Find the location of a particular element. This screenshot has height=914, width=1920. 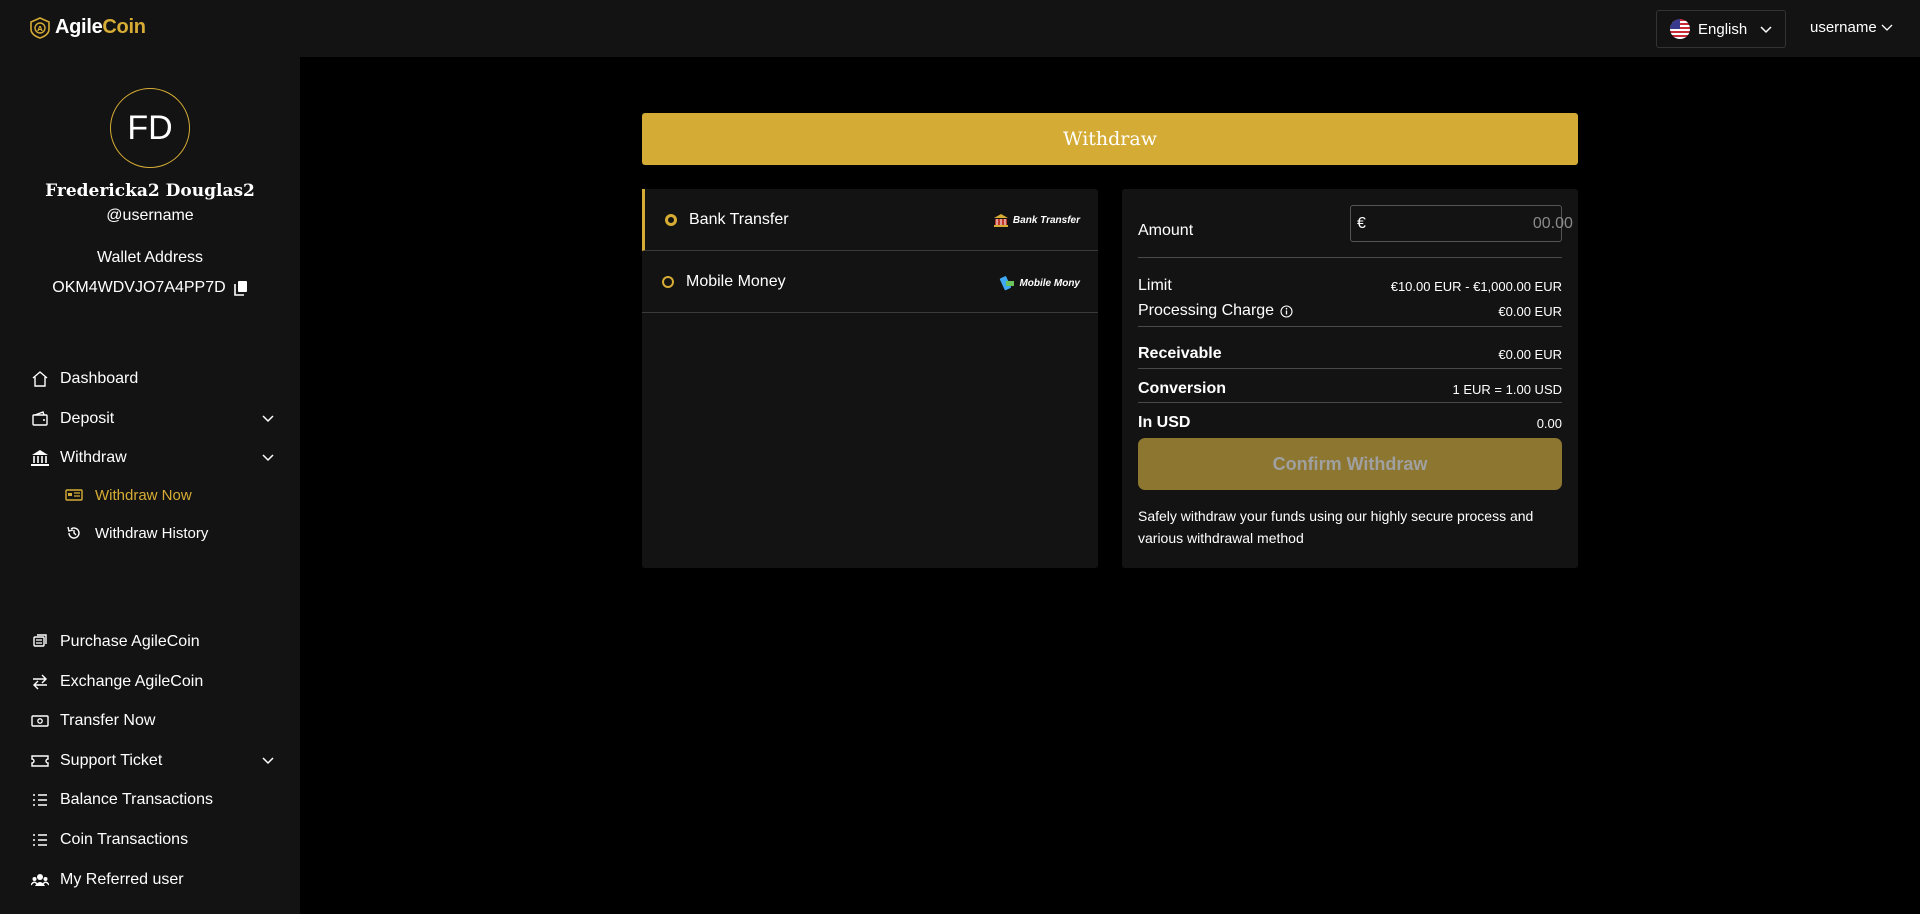

info-icon is located at coordinates (1286, 311).